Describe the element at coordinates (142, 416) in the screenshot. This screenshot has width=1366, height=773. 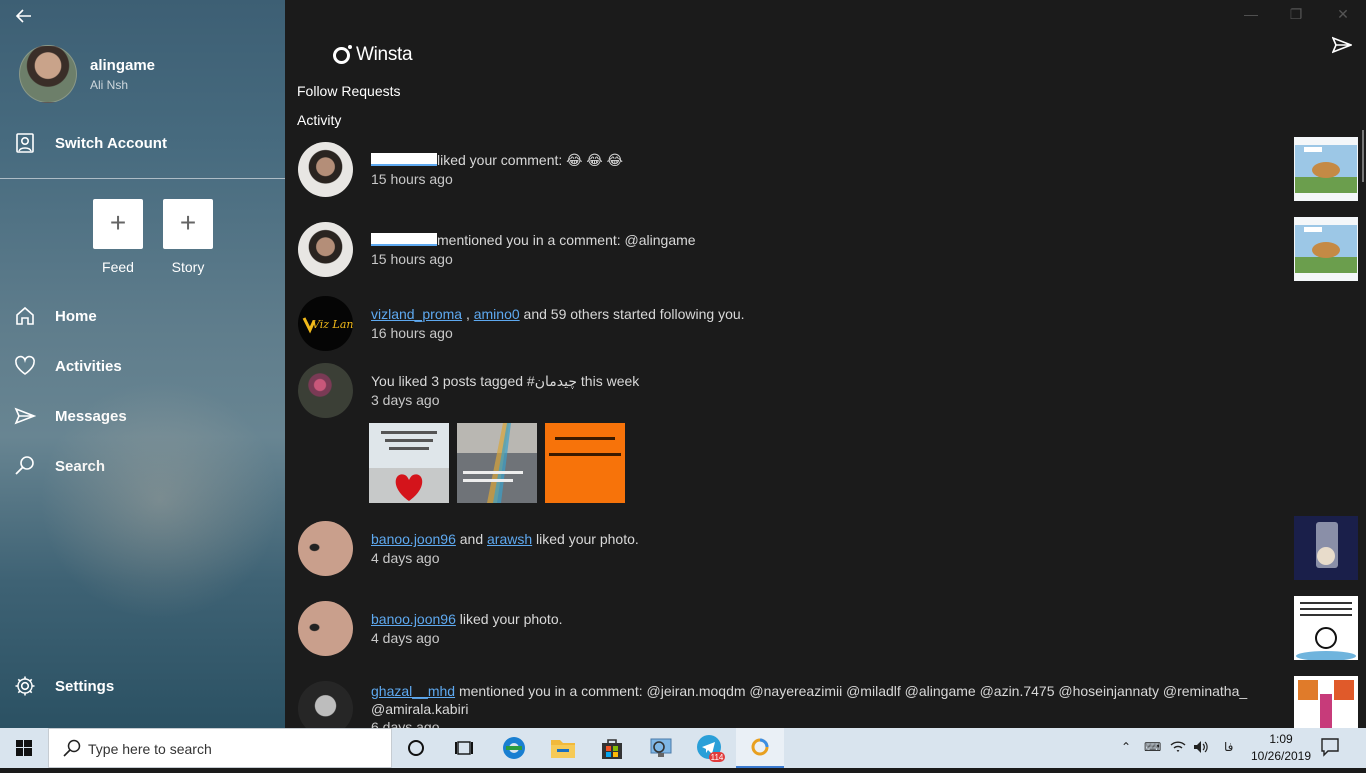
I see `sidebar-item-messages: Messages` at that location.